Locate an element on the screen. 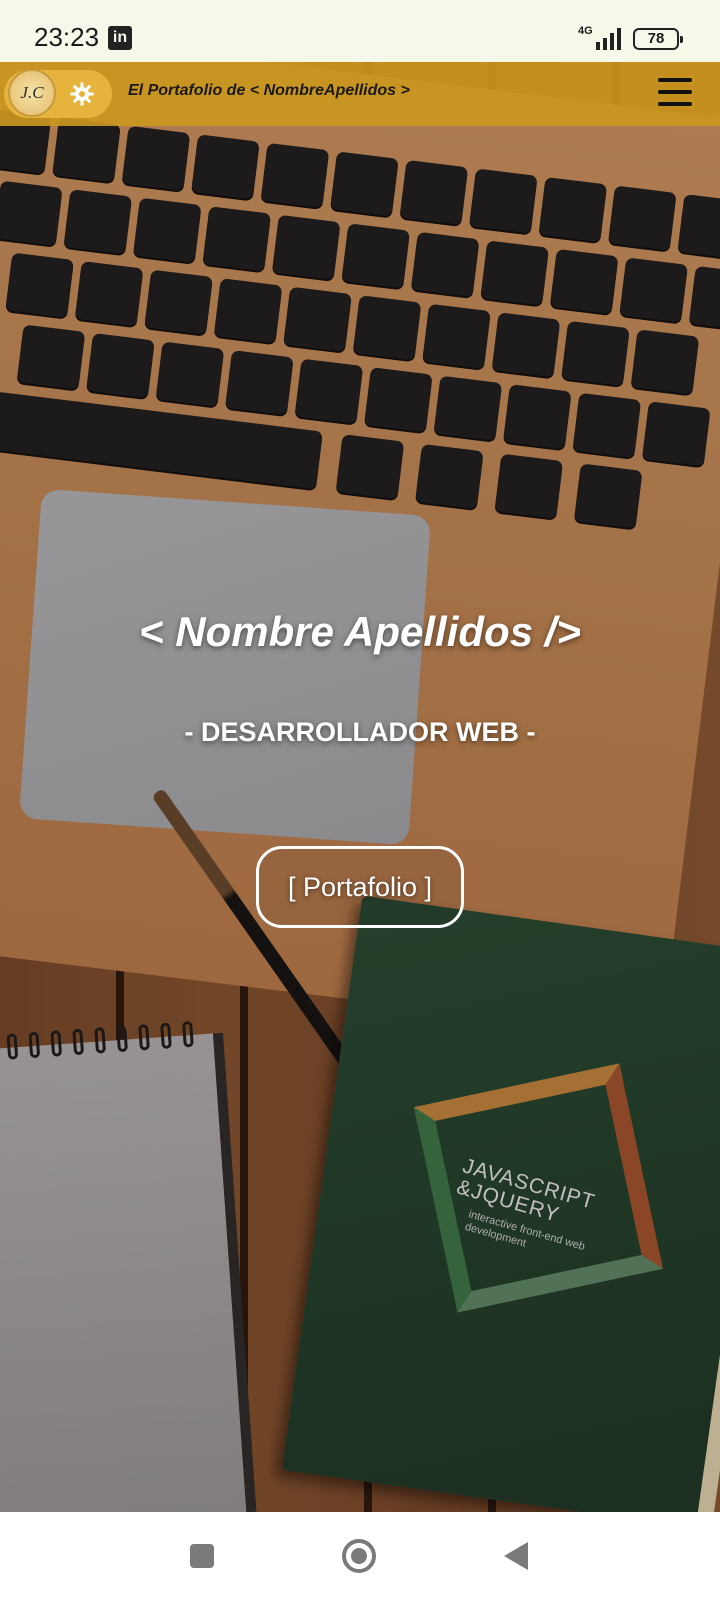 The width and height of the screenshot is (720, 1600). site-title: El Portafolio de < NombreApellidos > is located at coordinates (269, 91).